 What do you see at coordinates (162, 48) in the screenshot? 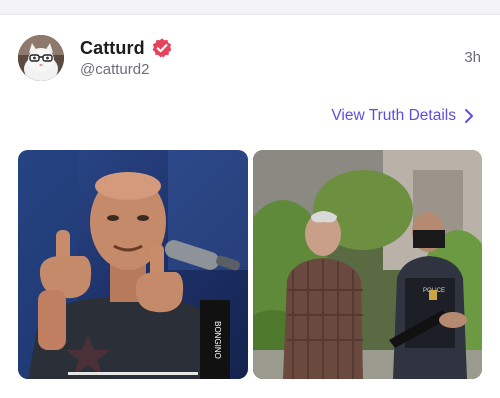
I see `verified-badge-icon` at bounding box center [162, 48].